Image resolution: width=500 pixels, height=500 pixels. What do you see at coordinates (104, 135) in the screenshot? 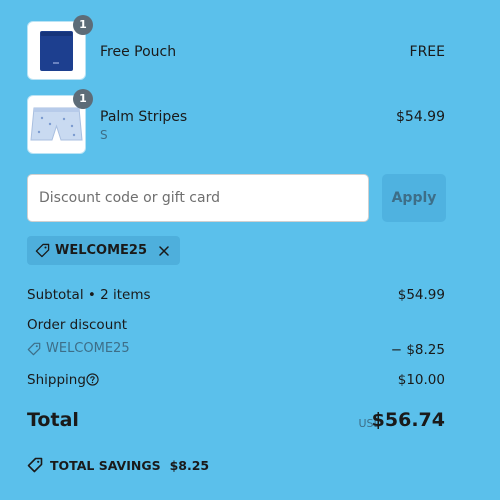
I see `item-variant: S` at bounding box center [104, 135].